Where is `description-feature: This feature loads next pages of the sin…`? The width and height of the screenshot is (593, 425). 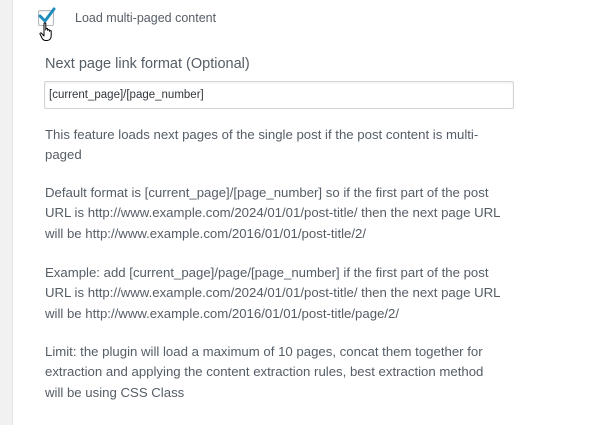 description-feature: This feature loads next pages of the sin… is located at coordinates (262, 145).